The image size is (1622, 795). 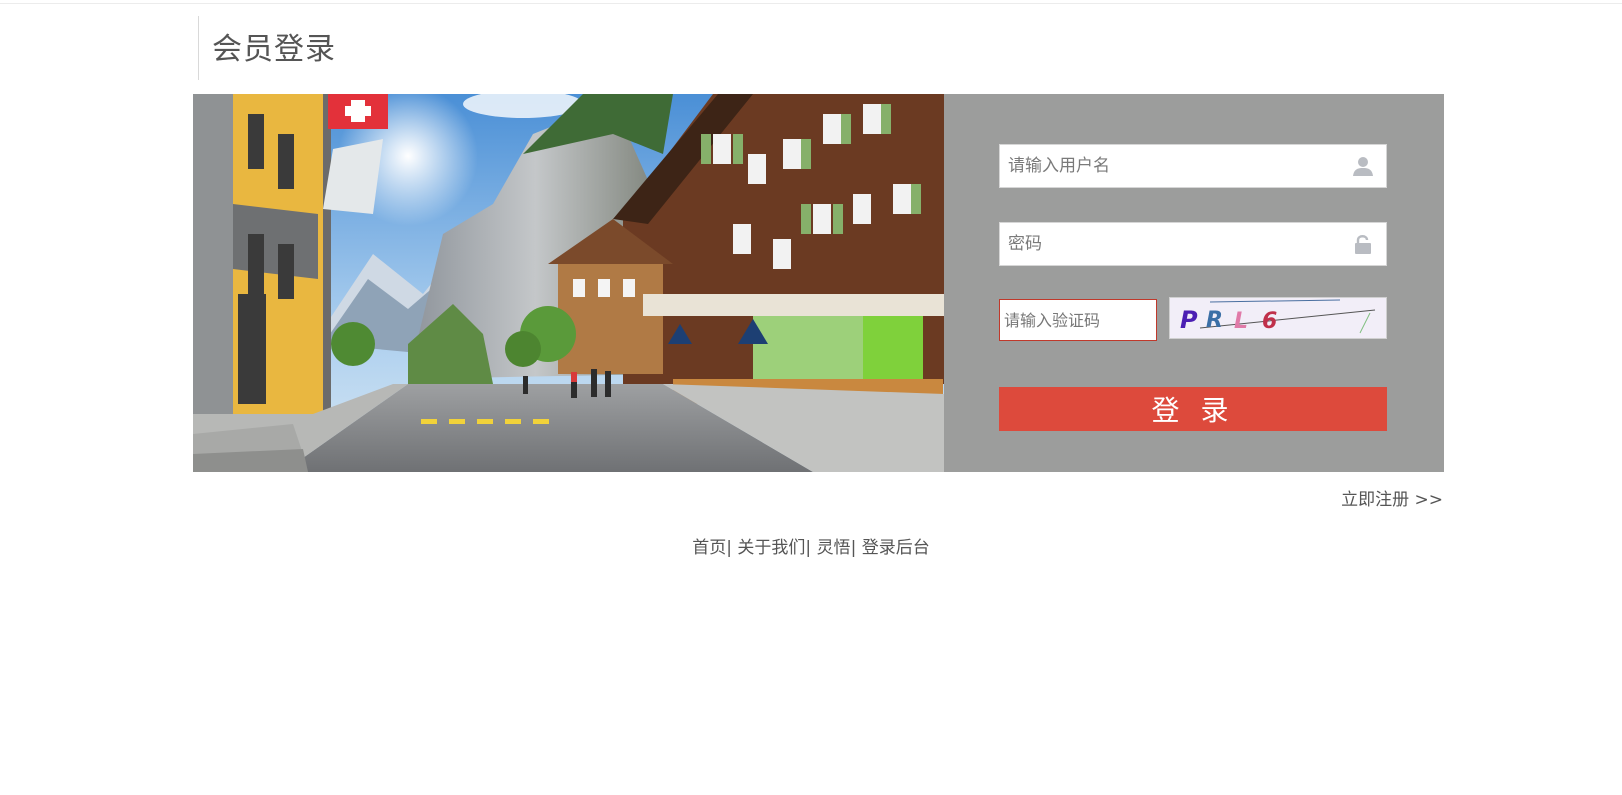 I want to click on footer-link-admin-login: 登录后台, so click(x=896, y=548).